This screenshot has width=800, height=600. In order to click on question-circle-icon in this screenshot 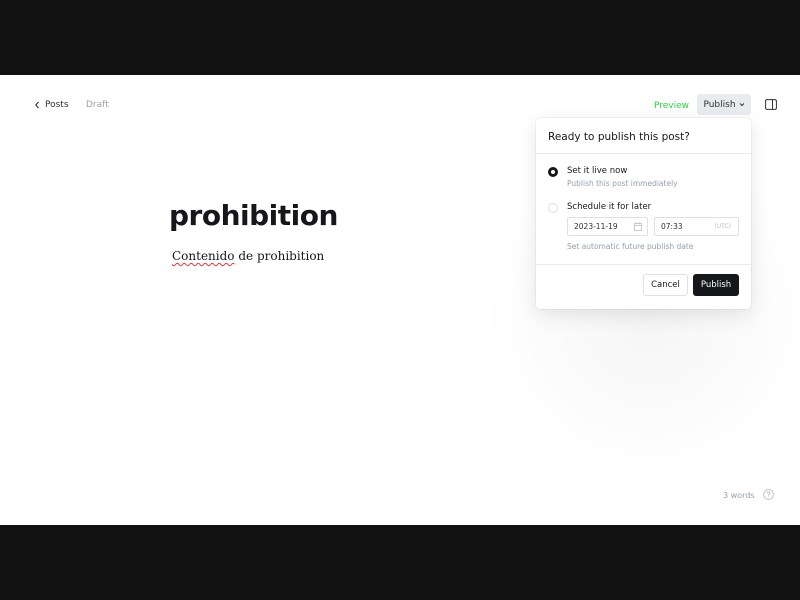, I will do `click(768, 494)`.